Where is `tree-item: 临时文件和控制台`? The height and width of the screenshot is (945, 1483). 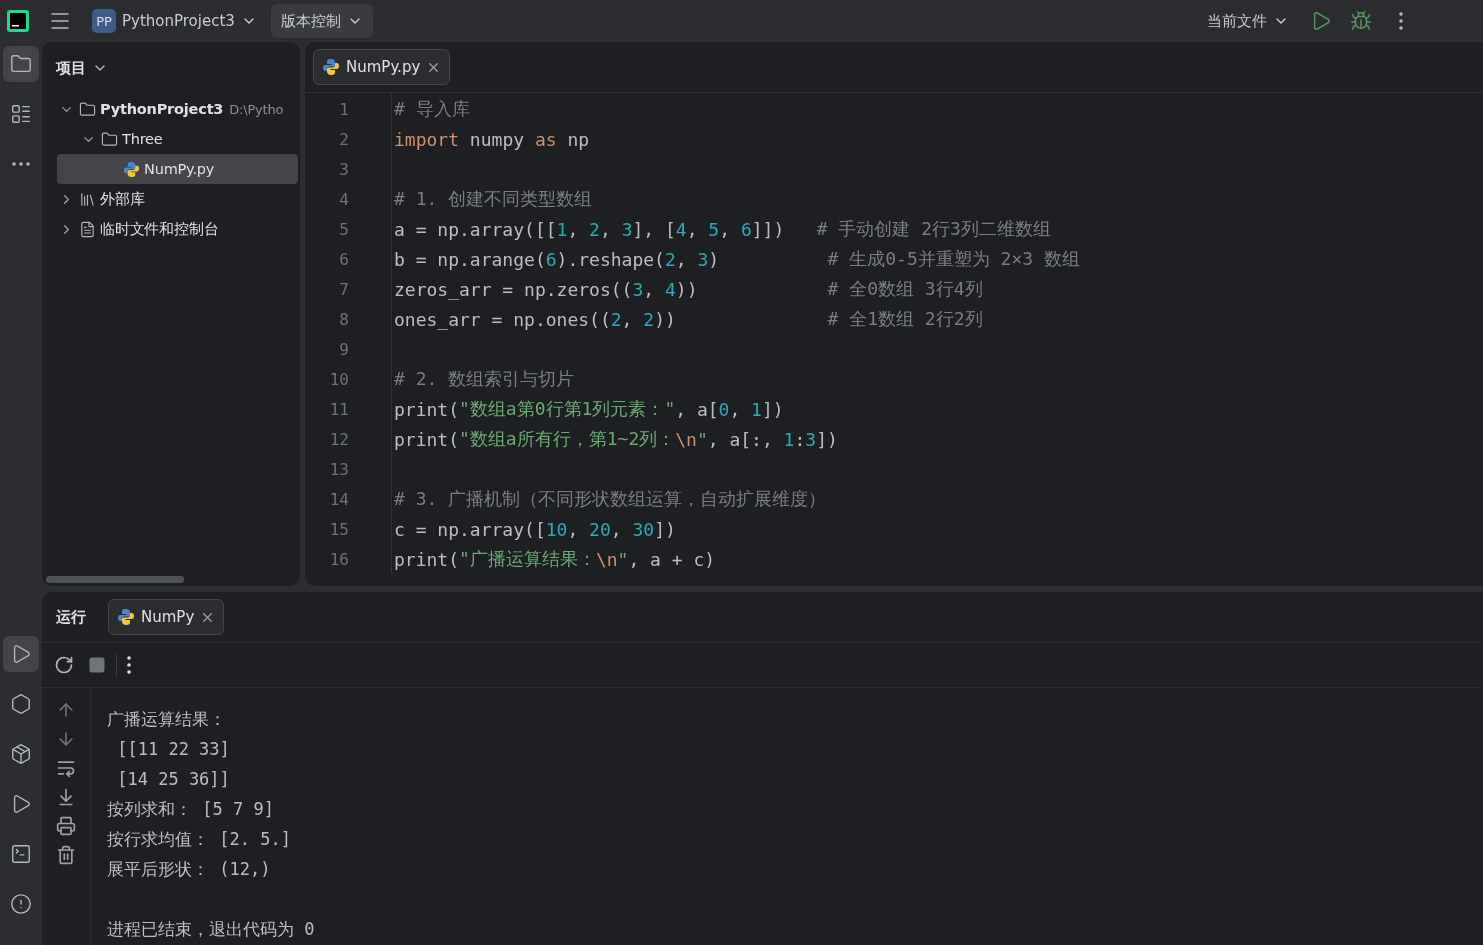
tree-item: 临时文件和控制台 is located at coordinates (177, 229).